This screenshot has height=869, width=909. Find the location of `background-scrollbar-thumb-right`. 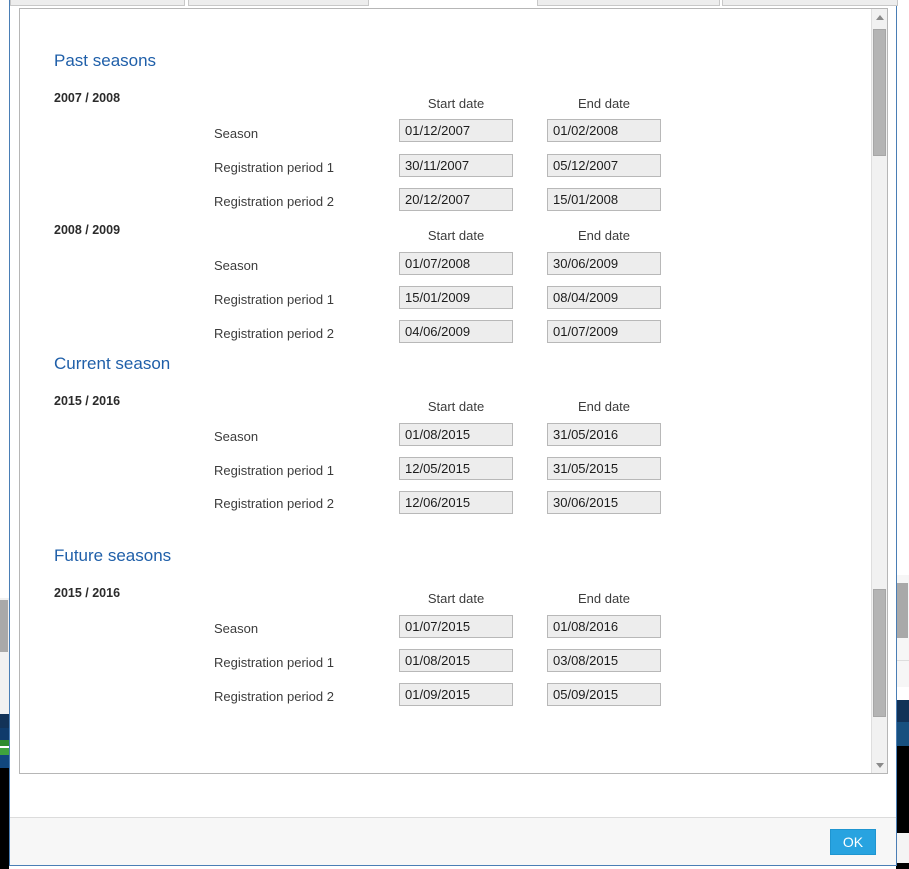

background-scrollbar-thumb-right is located at coordinates (902, 610).